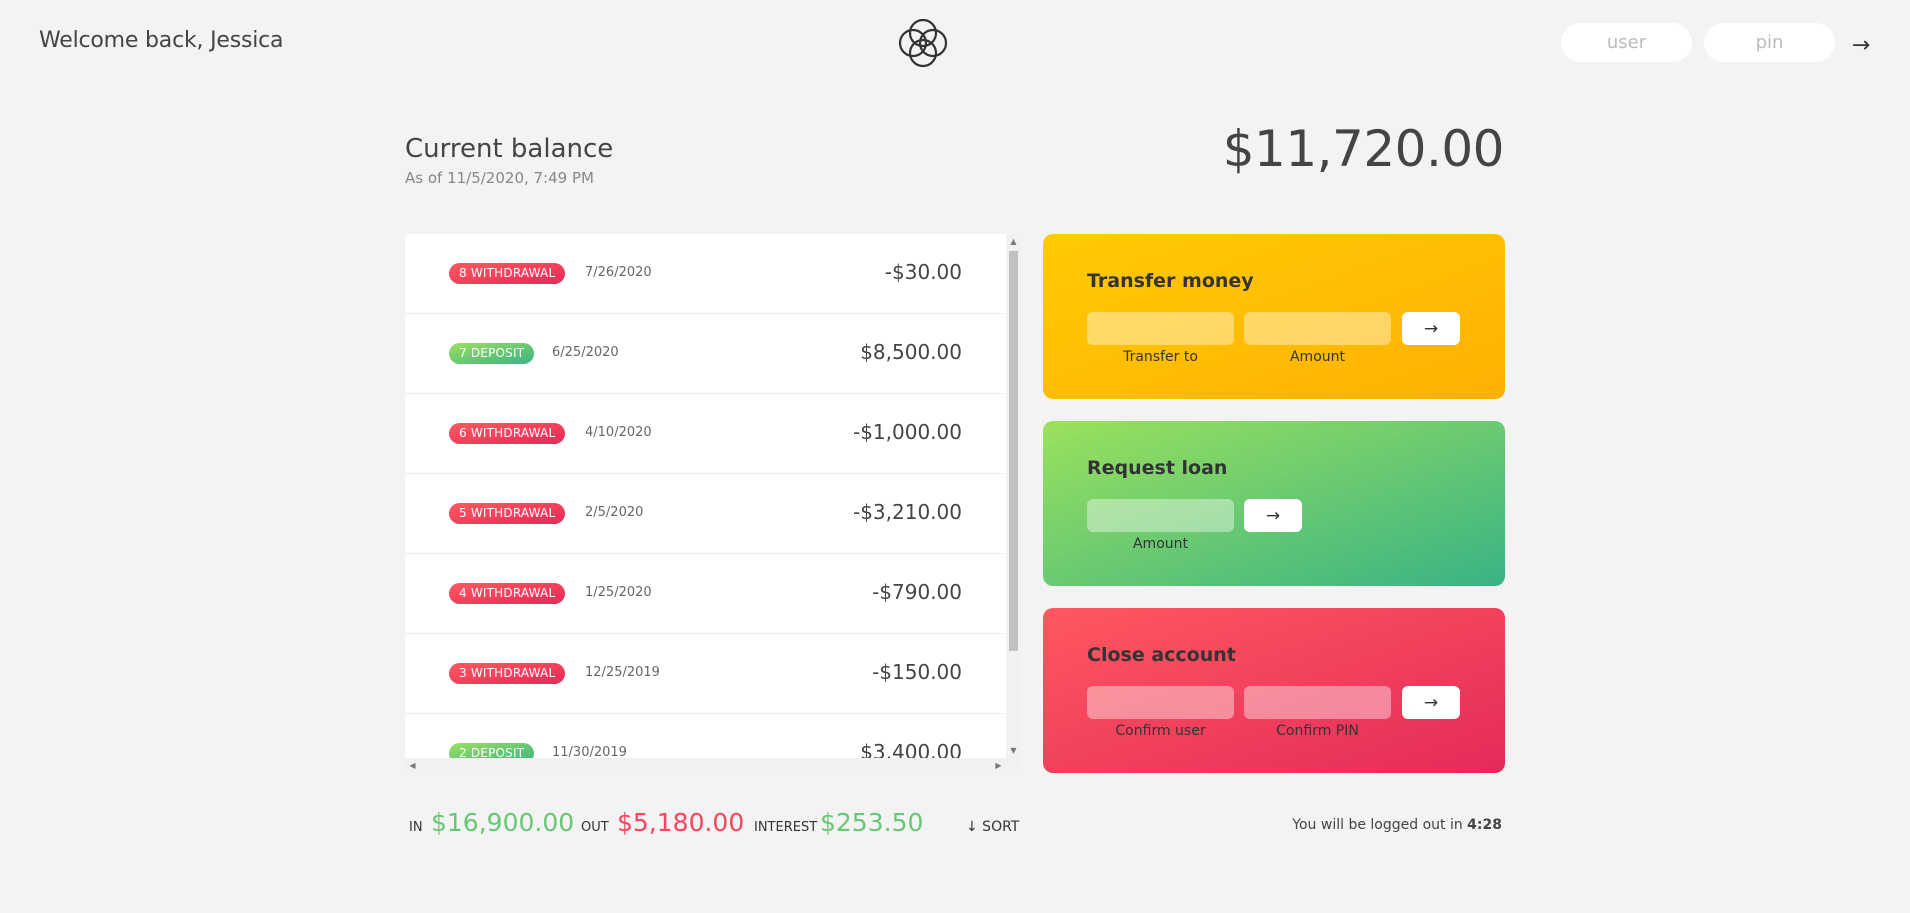 This screenshot has width=1910, height=913. What do you see at coordinates (705, 594) in the screenshot?
I see `movement-row: 4 WITHDRAWAL 1/25/2020 -$790.00` at bounding box center [705, 594].